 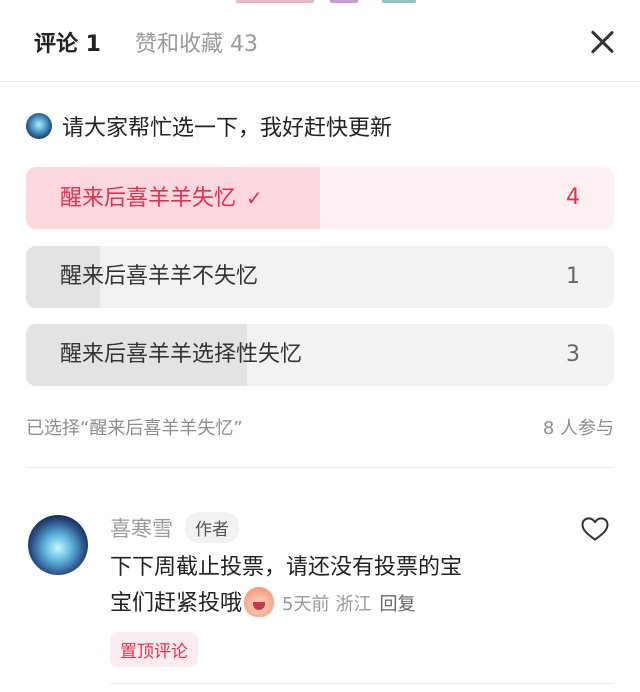 What do you see at coordinates (320, 427) in the screenshot?
I see `poll-summary: 已选择“醒来后喜羊羊失忆” 8 人参与` at bounding box center [320, 427].